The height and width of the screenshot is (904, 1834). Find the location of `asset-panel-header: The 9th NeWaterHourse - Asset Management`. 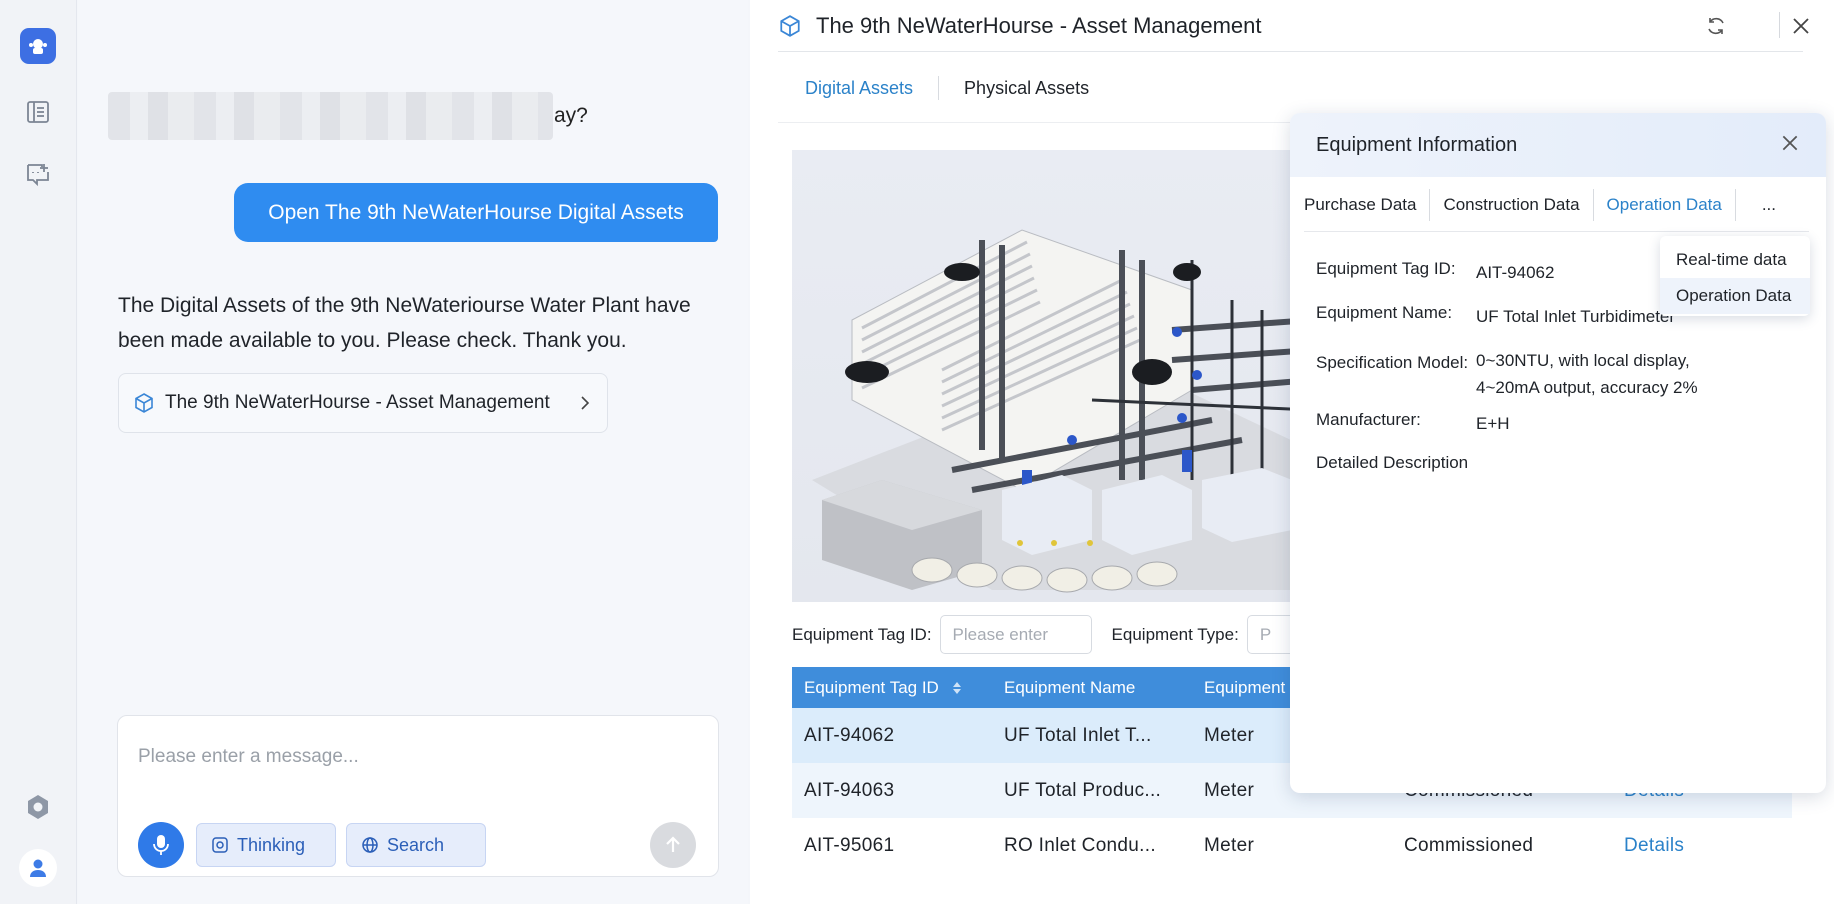

asset-panel-header: The 9th NeWaterHourse - Asset Management is located at coordinates (1293, 26).